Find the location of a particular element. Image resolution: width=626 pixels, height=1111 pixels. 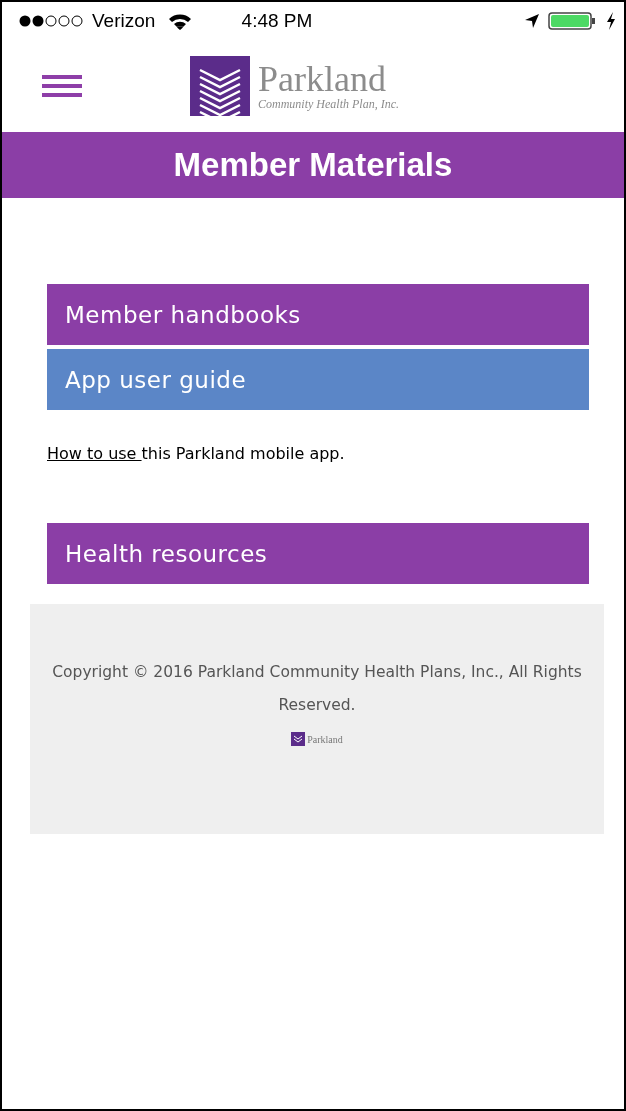

menu-button is located at coordinates (62, 86).